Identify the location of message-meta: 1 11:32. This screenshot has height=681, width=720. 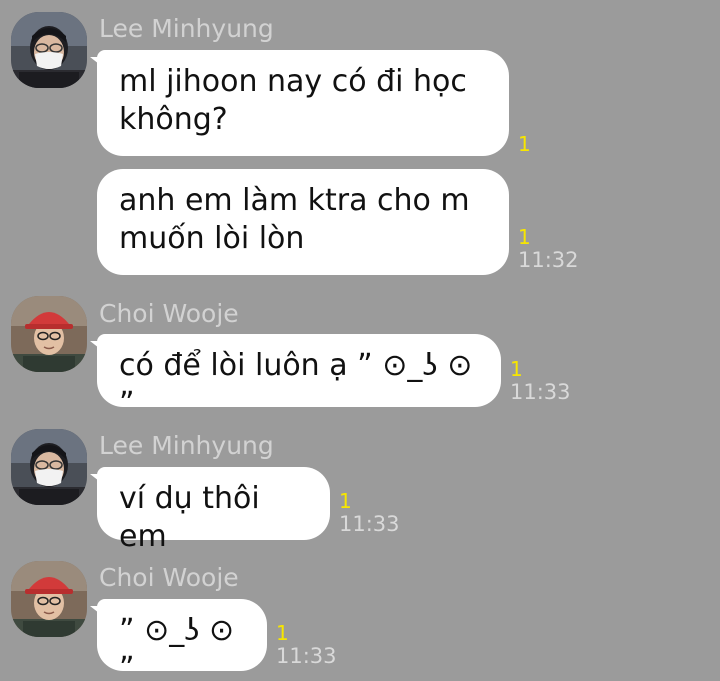
(548, 249).